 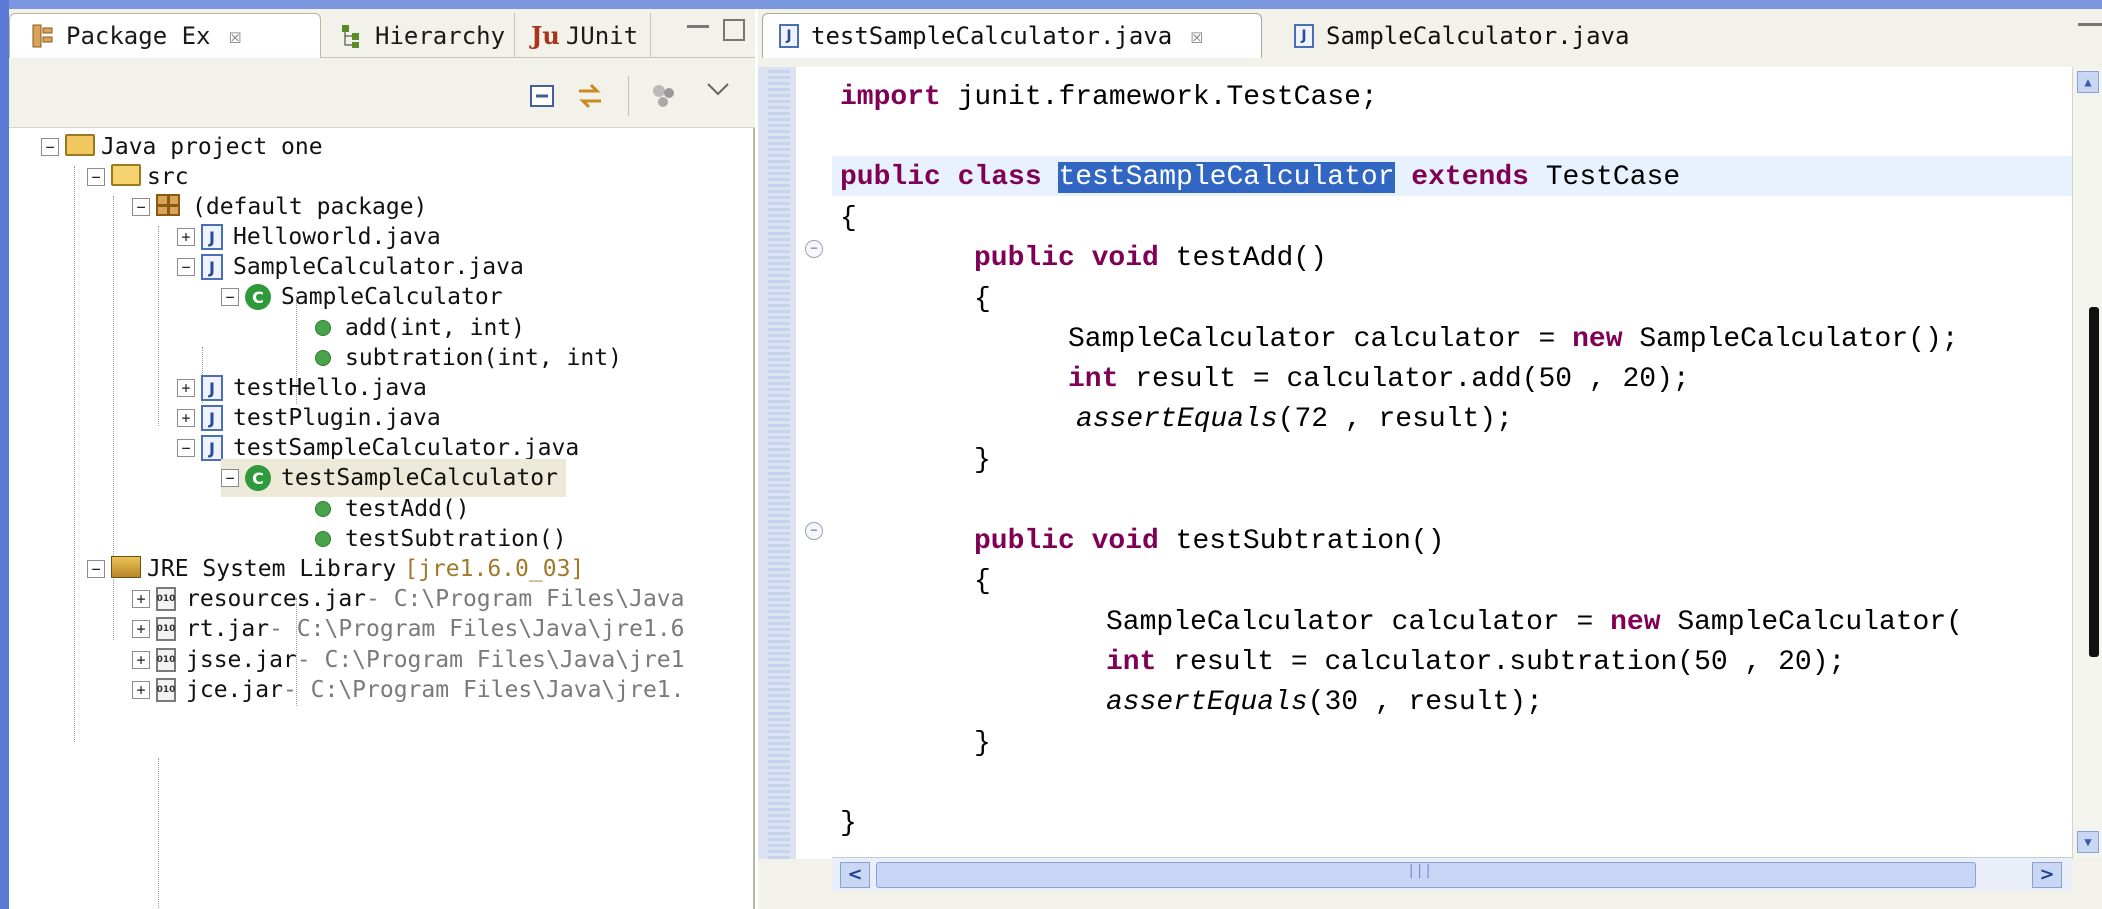 What do you see at coordinates (1209, 541) in the screenshot?
I see `code-line: public void testSubtration()` at bounding box center [1209, 541].